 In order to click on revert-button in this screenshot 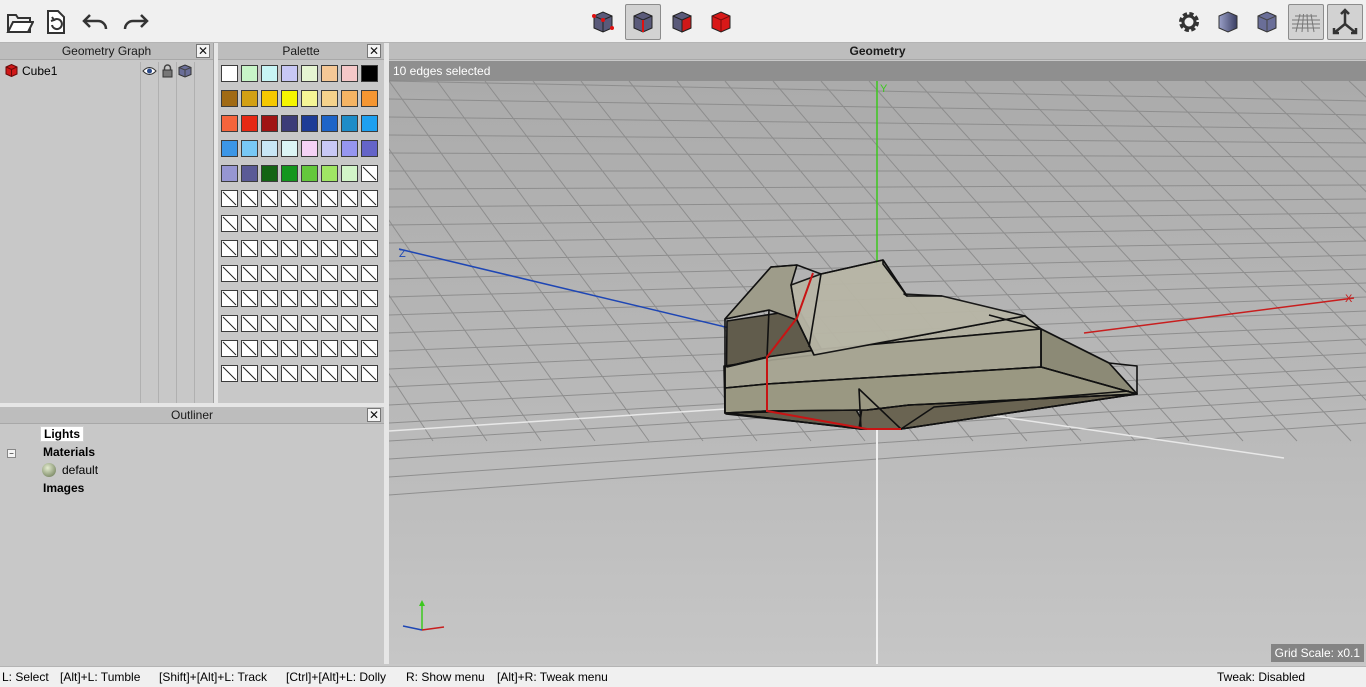, I will do `click(56, 22)`.